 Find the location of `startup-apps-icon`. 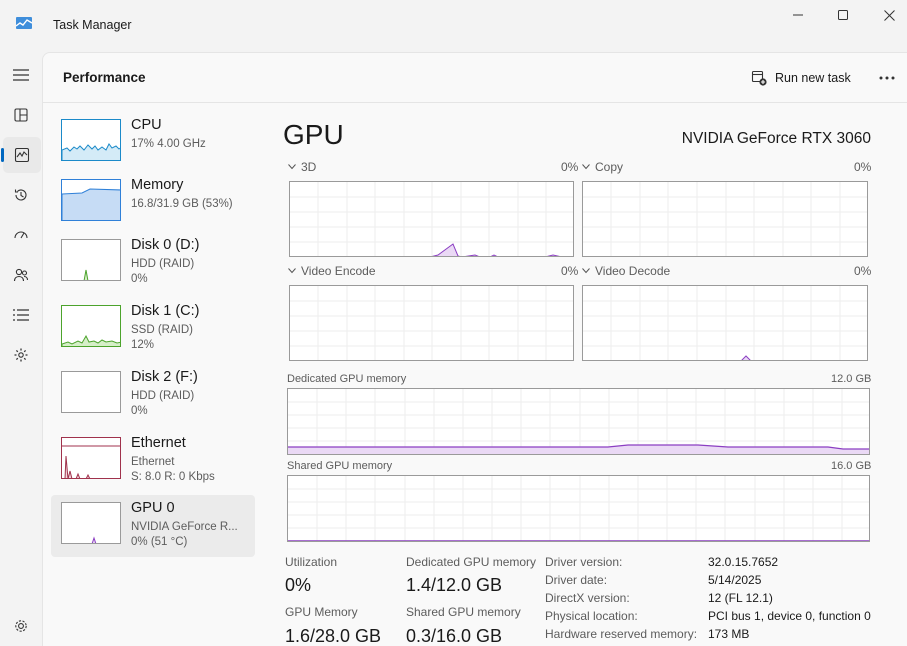

startup-apps-icon is located at coordinates (21, 235).